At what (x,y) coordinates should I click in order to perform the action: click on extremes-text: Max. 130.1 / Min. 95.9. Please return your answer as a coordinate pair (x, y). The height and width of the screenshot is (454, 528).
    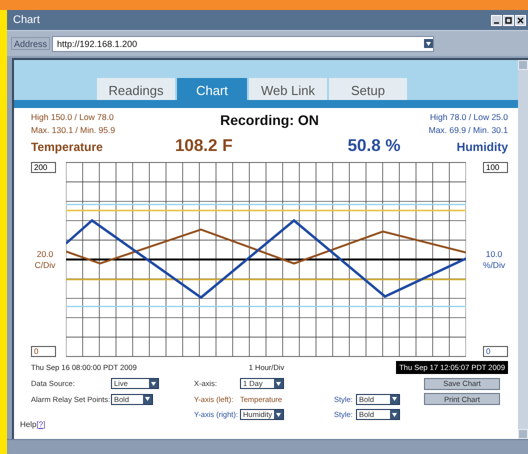
    Looking at the image, I should click on (73, 130).